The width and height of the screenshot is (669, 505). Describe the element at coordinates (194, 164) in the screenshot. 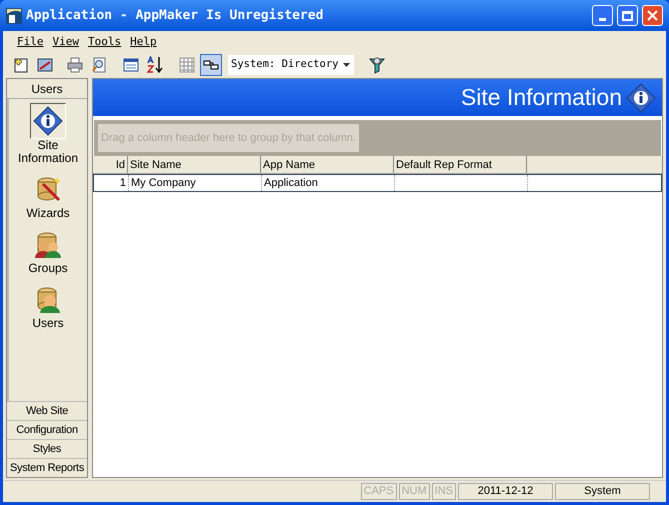

I see `column-header: Site Name` at that location.